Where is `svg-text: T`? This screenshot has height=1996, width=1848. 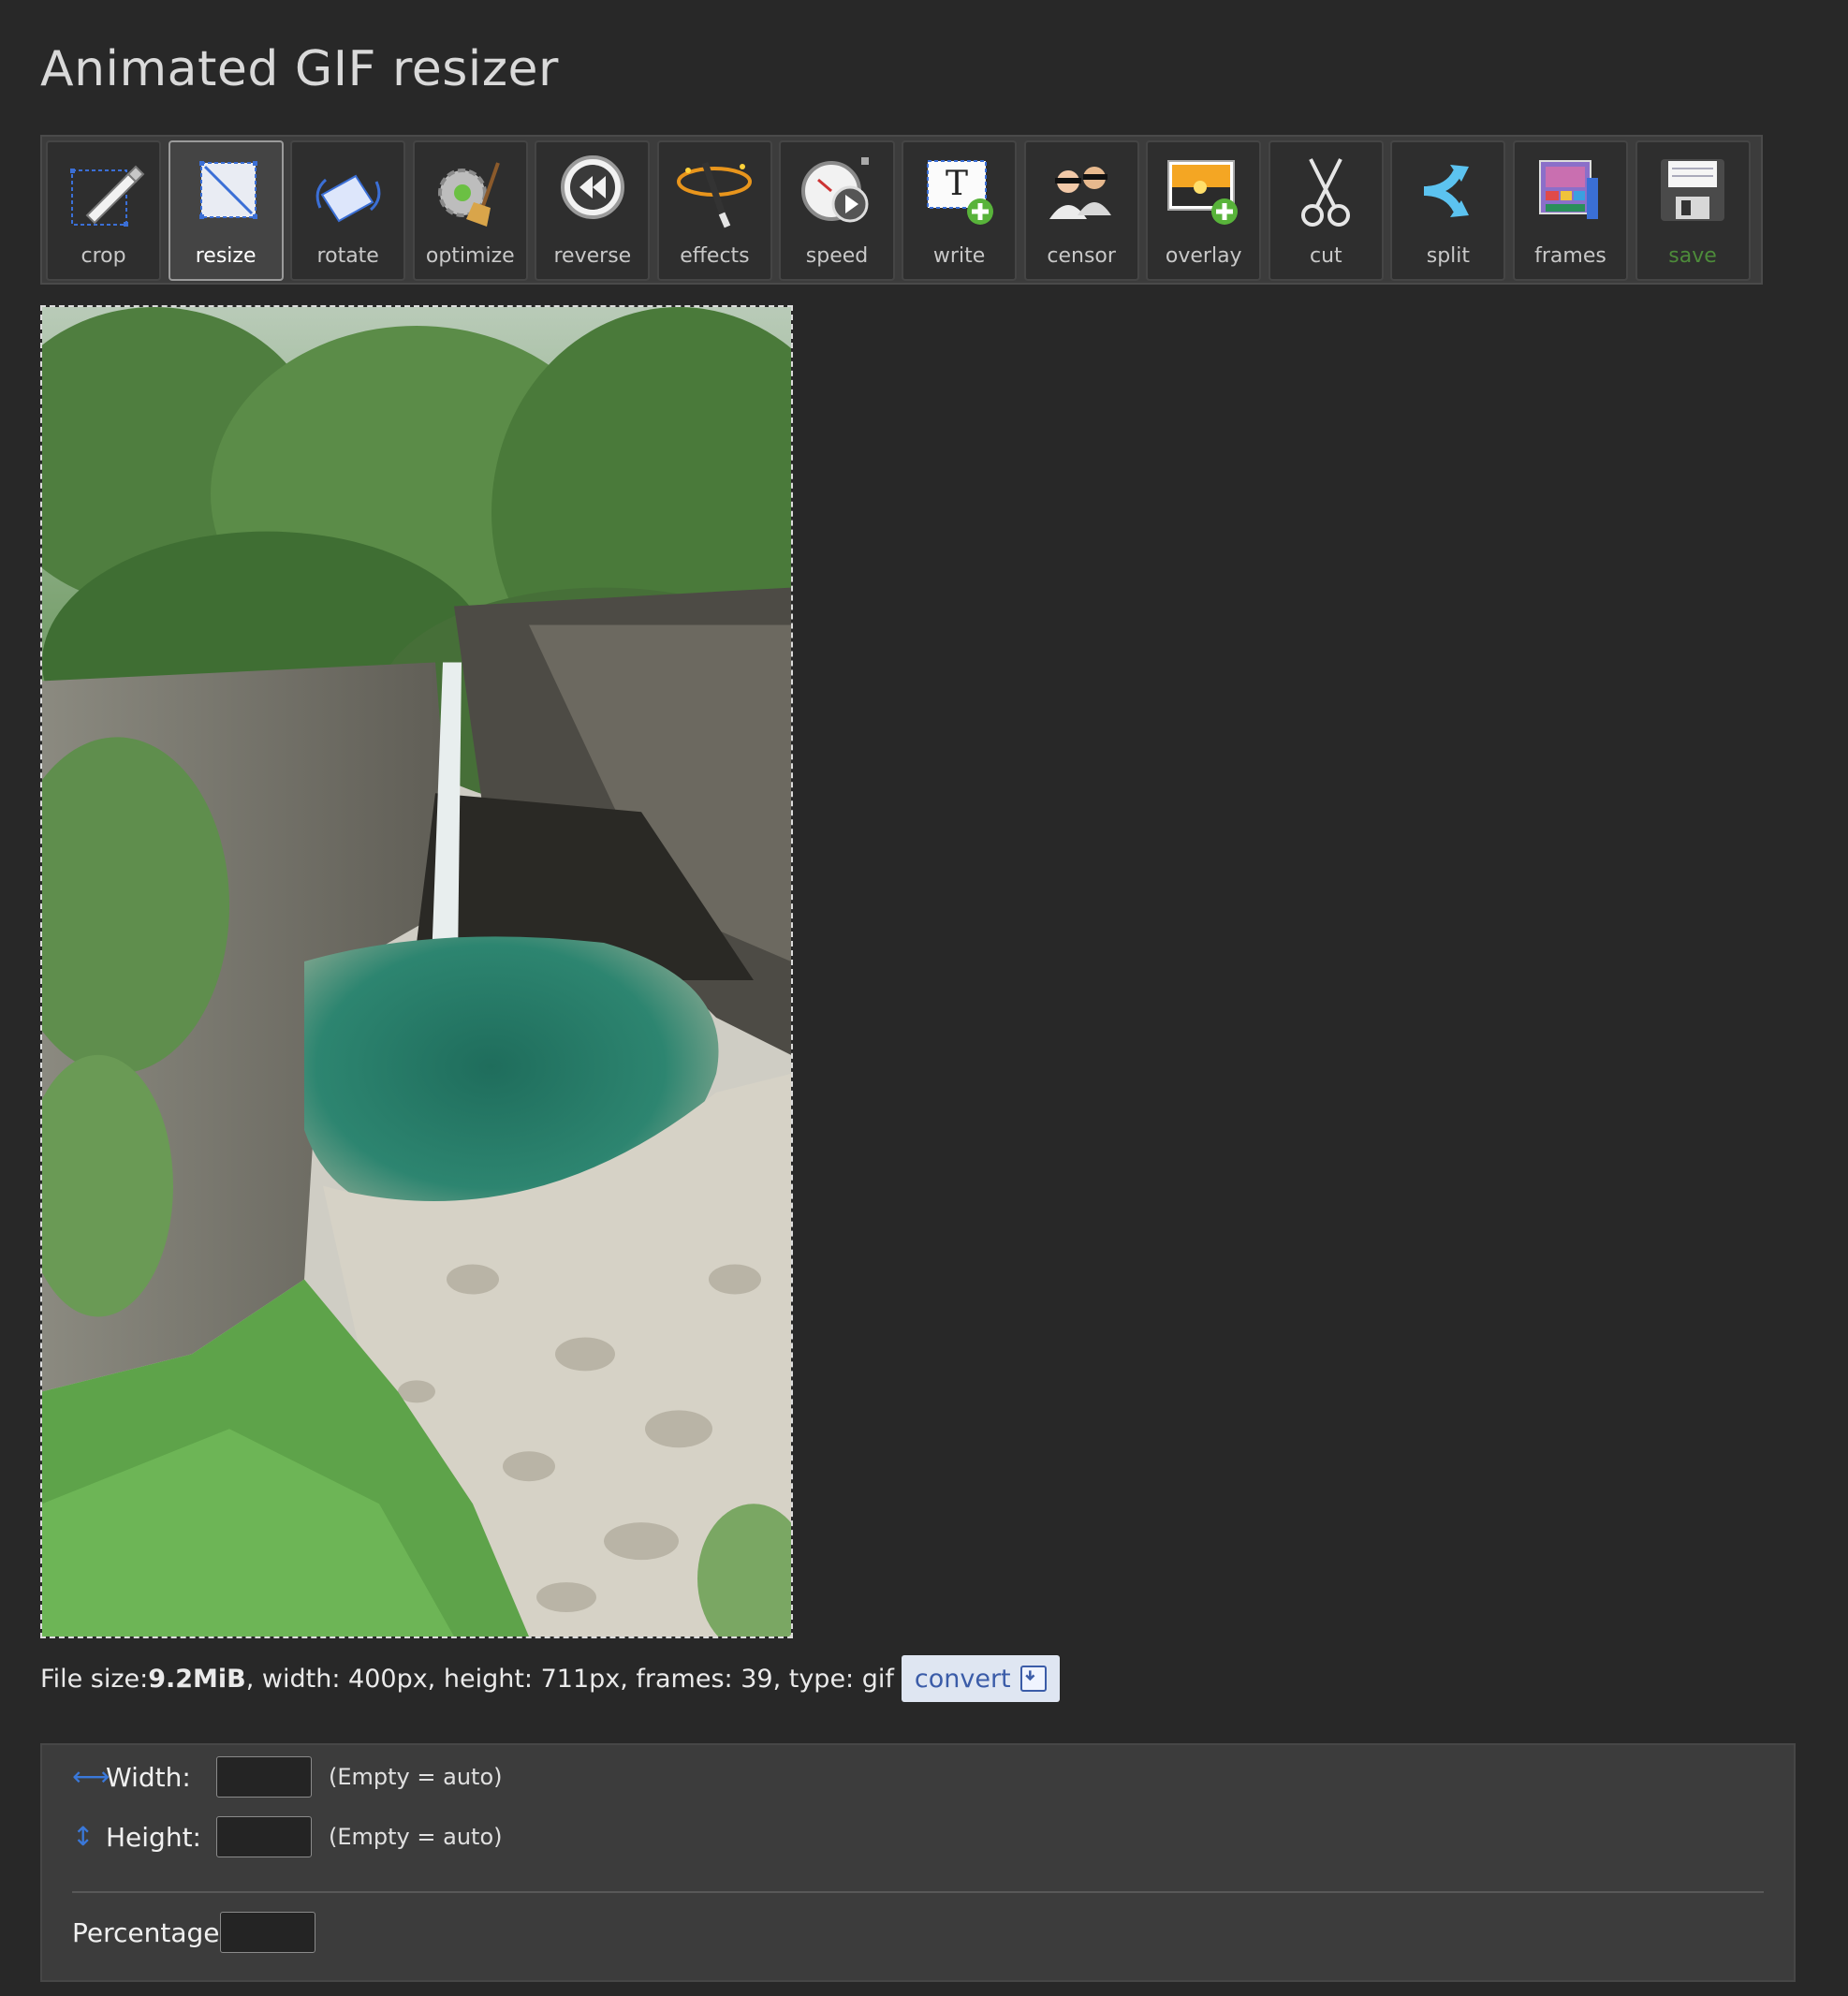
svg-text: T is located at coordinates (957, 184).